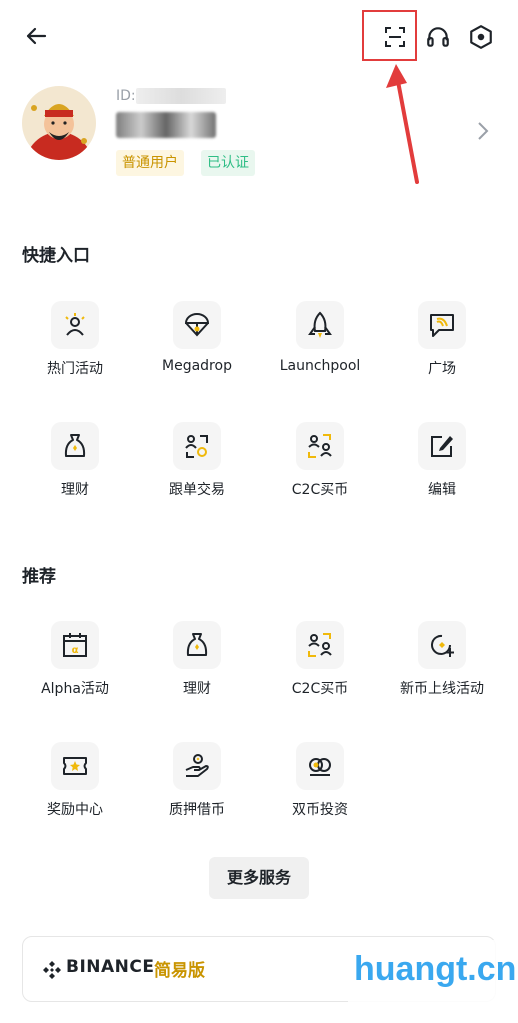  Describe the element at coordinates (442, 446) in the screenshot. I see `edit-icon` at that location.